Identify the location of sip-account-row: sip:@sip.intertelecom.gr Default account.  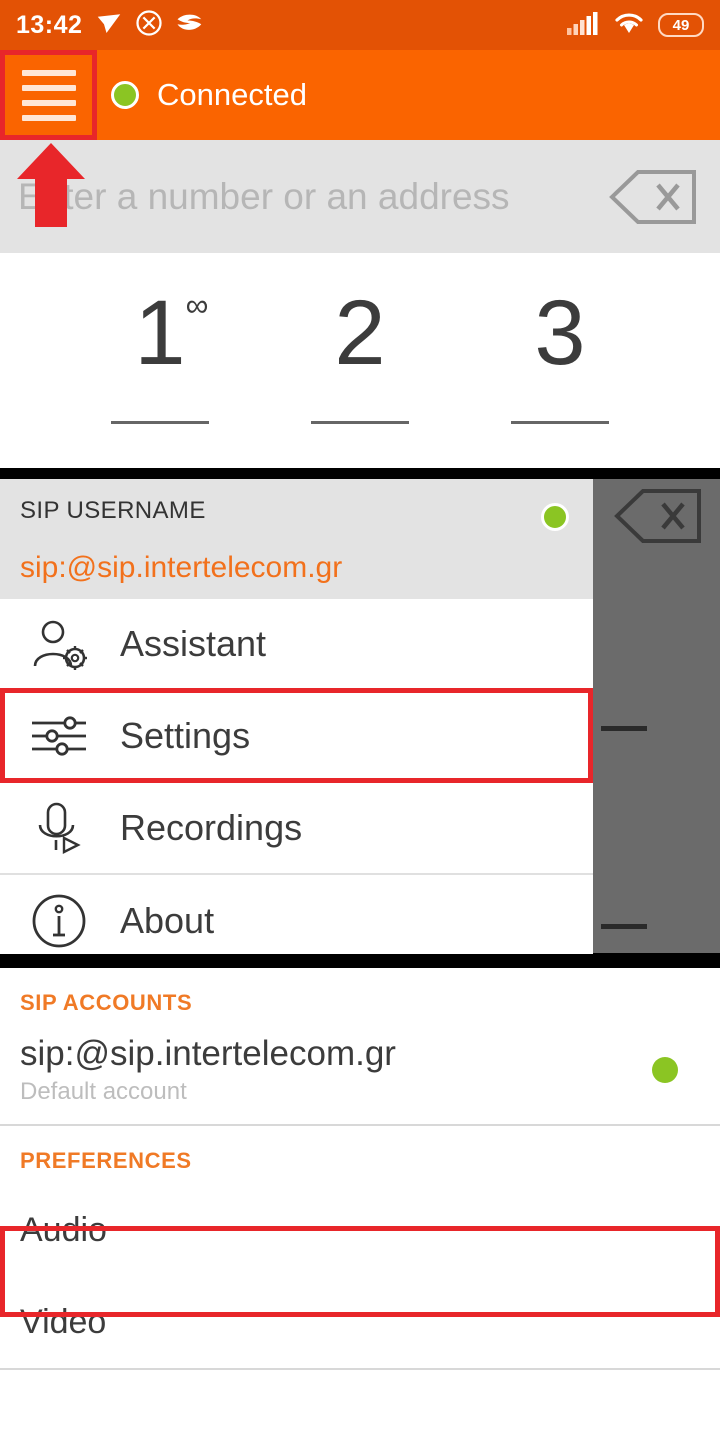
(360, 1075).